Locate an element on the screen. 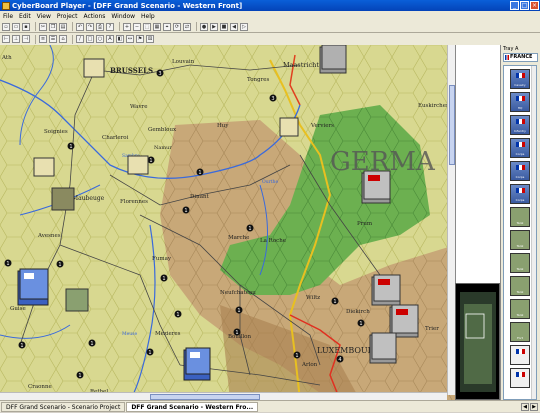 Image resolution: width=540 pixels, height=413 pixels. town-label: Wavre is located at coordinates (138, 107).